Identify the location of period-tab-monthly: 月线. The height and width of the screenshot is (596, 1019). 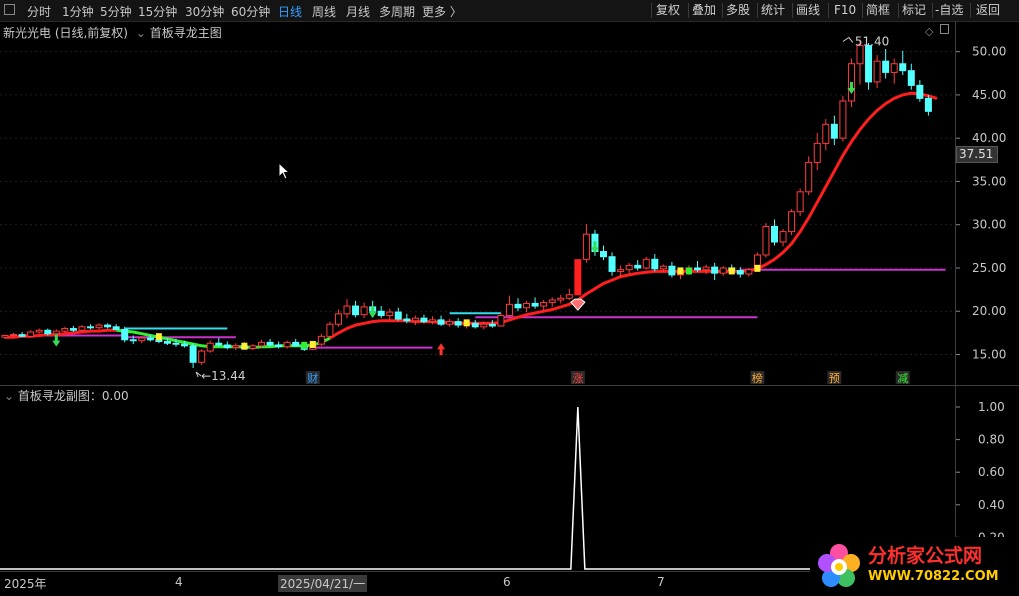
(358, 11).